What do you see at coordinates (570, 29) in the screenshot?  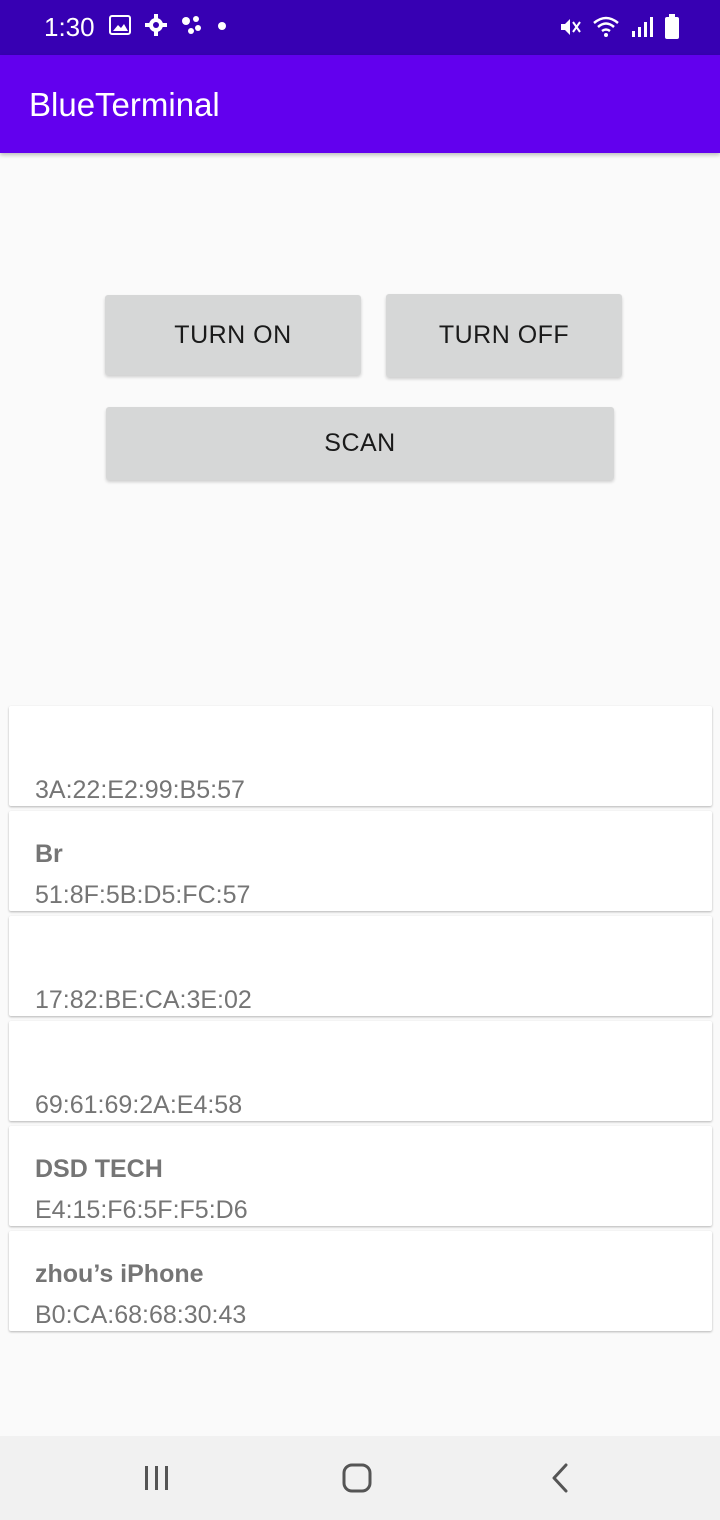 I see `mute-icon` at bounding box center [570, 29].